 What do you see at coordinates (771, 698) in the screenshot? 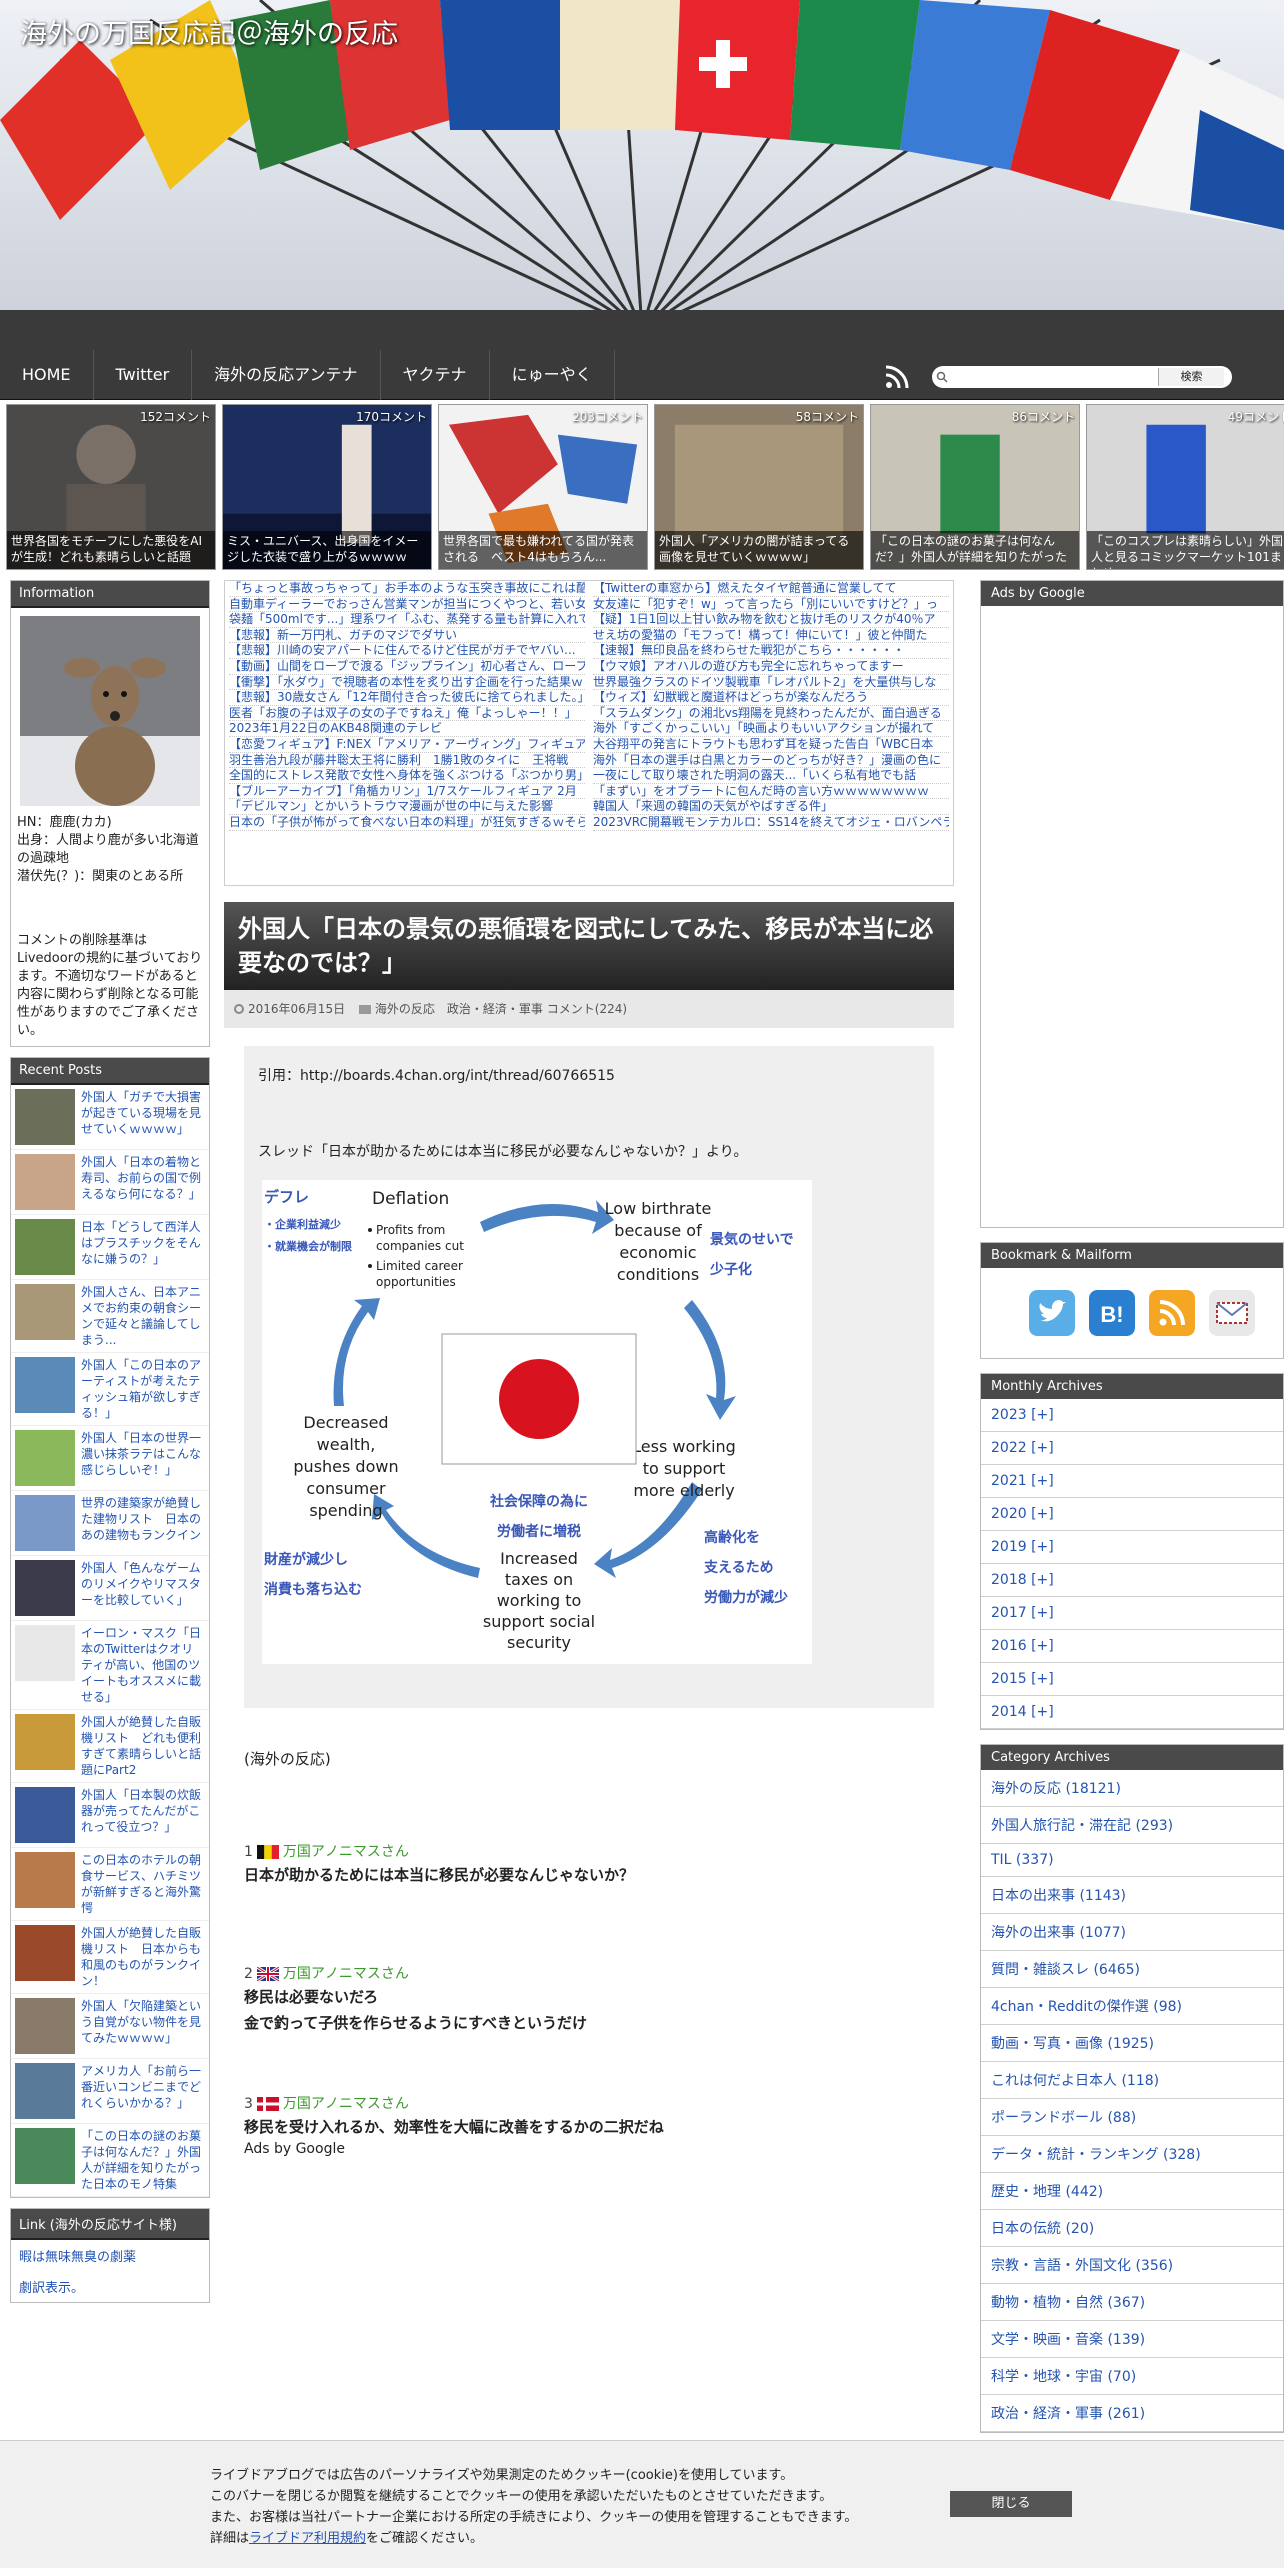
I see `antenna-link: 【ウィズ】幻獣戦と魔道杯はどっちが楽なんだろう` at bounding box center [771, 698].